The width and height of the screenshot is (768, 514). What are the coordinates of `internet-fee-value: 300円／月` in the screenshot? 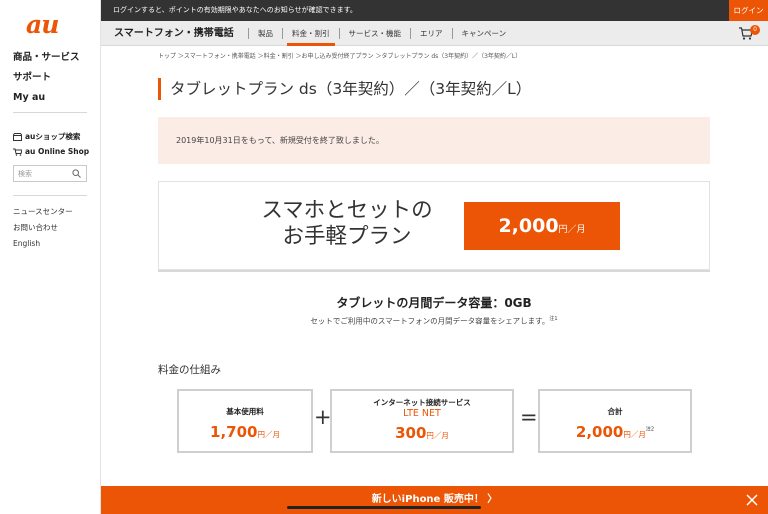 It's located at (422, 432).